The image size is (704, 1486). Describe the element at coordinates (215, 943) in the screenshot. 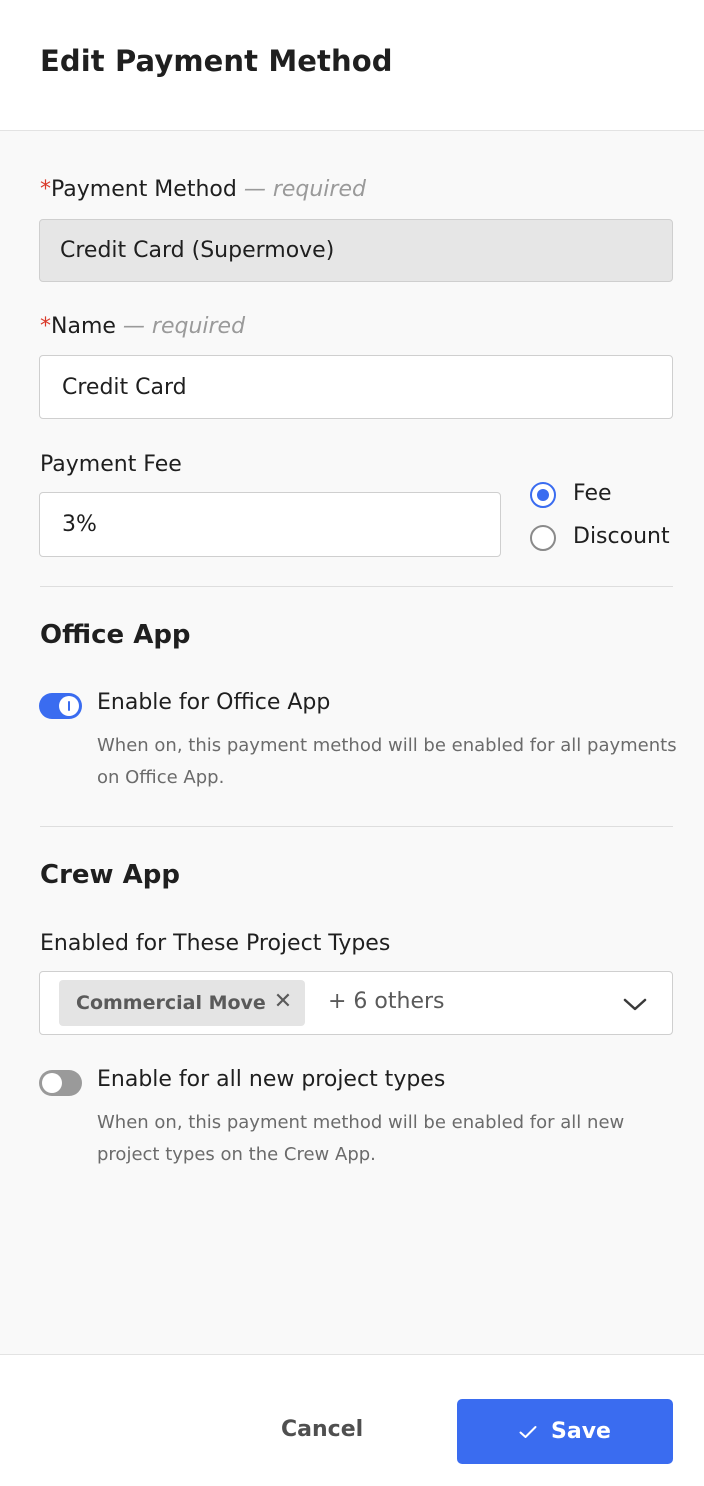

I see `project-types-label: Enabled for These Project Types` at that location.